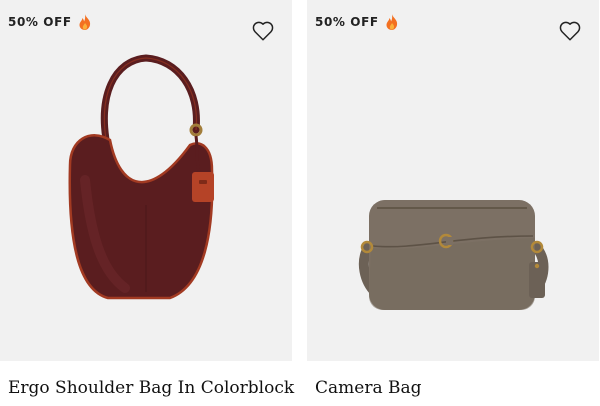 This screenshot has height=406, width=600. What do you see at coordinates (151, 388) in the screenshot?
I see `product-title: Ergo Shoulder Bag In Colorblock` at bounding box center [151, 388].